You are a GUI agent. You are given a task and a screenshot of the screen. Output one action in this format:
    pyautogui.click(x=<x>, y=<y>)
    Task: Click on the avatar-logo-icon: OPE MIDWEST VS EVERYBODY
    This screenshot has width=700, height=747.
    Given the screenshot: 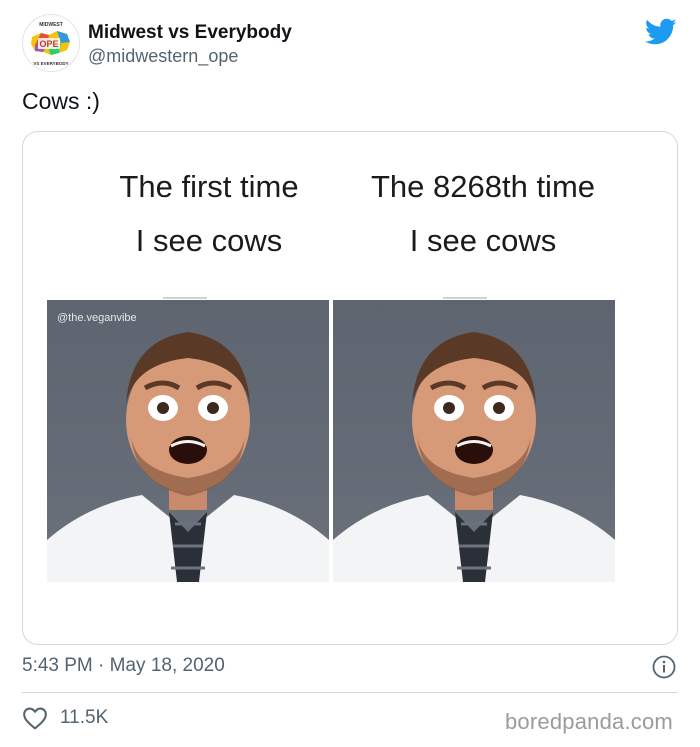 What is the action you would take?
    pyautogui.click(x=51, y=43)
    